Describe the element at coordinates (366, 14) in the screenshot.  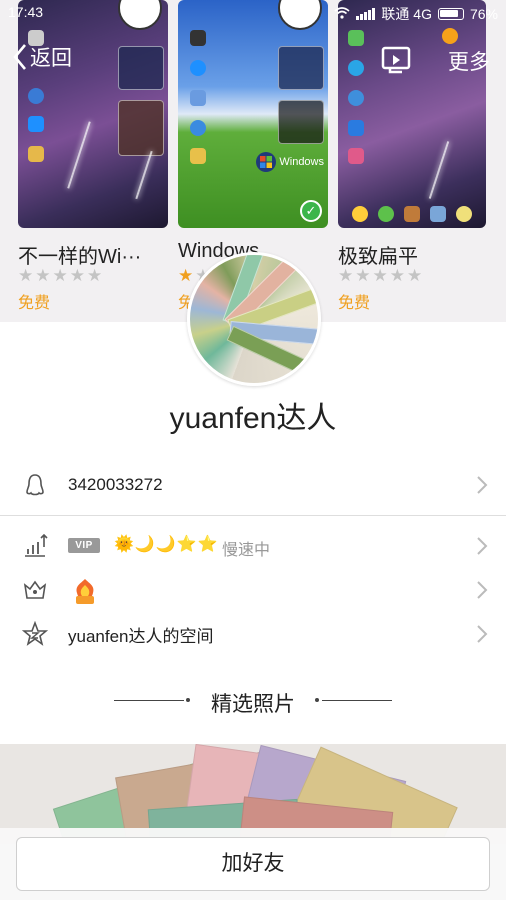
I see `signal-icon` at that location.